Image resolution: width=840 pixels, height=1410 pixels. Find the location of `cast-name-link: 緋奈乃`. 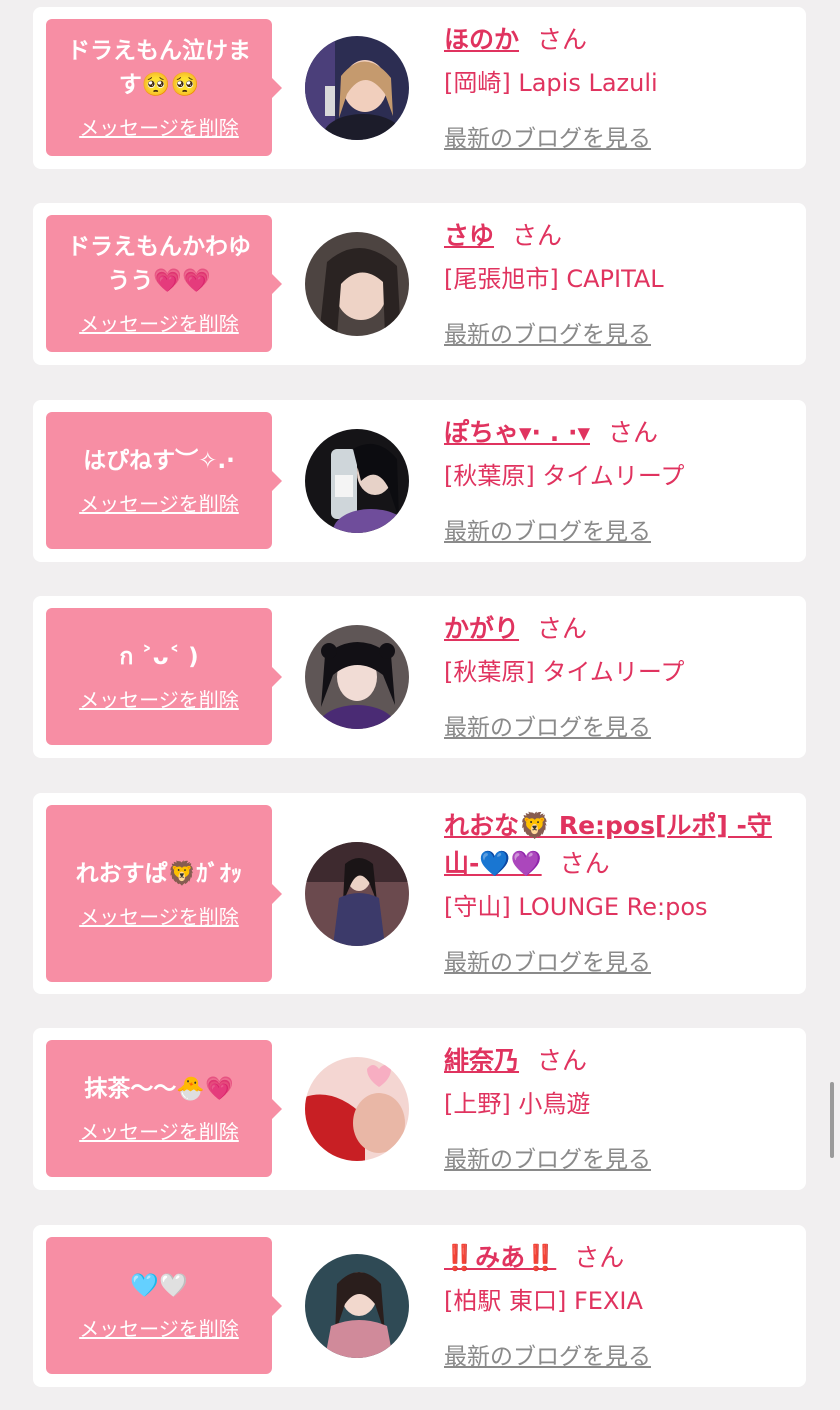

cast-name-link: 緋奈乃 is located at coordinates (481, 1060).